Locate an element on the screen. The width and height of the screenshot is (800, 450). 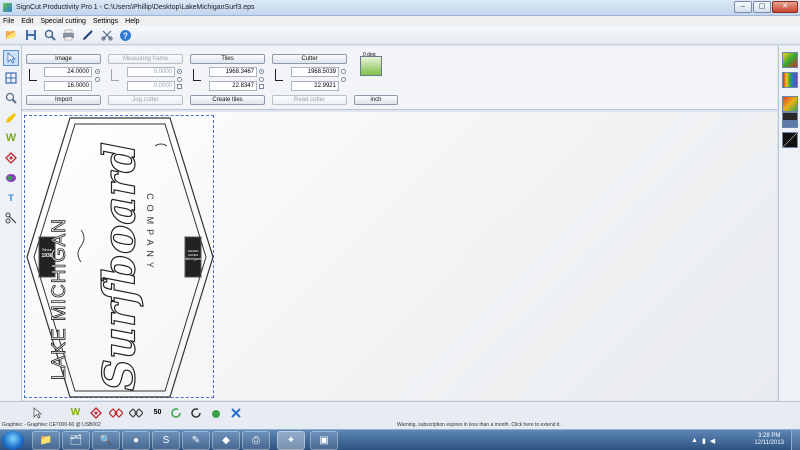
taskbar-explorer-icon: 📁 is located at coordinates (46, 440).